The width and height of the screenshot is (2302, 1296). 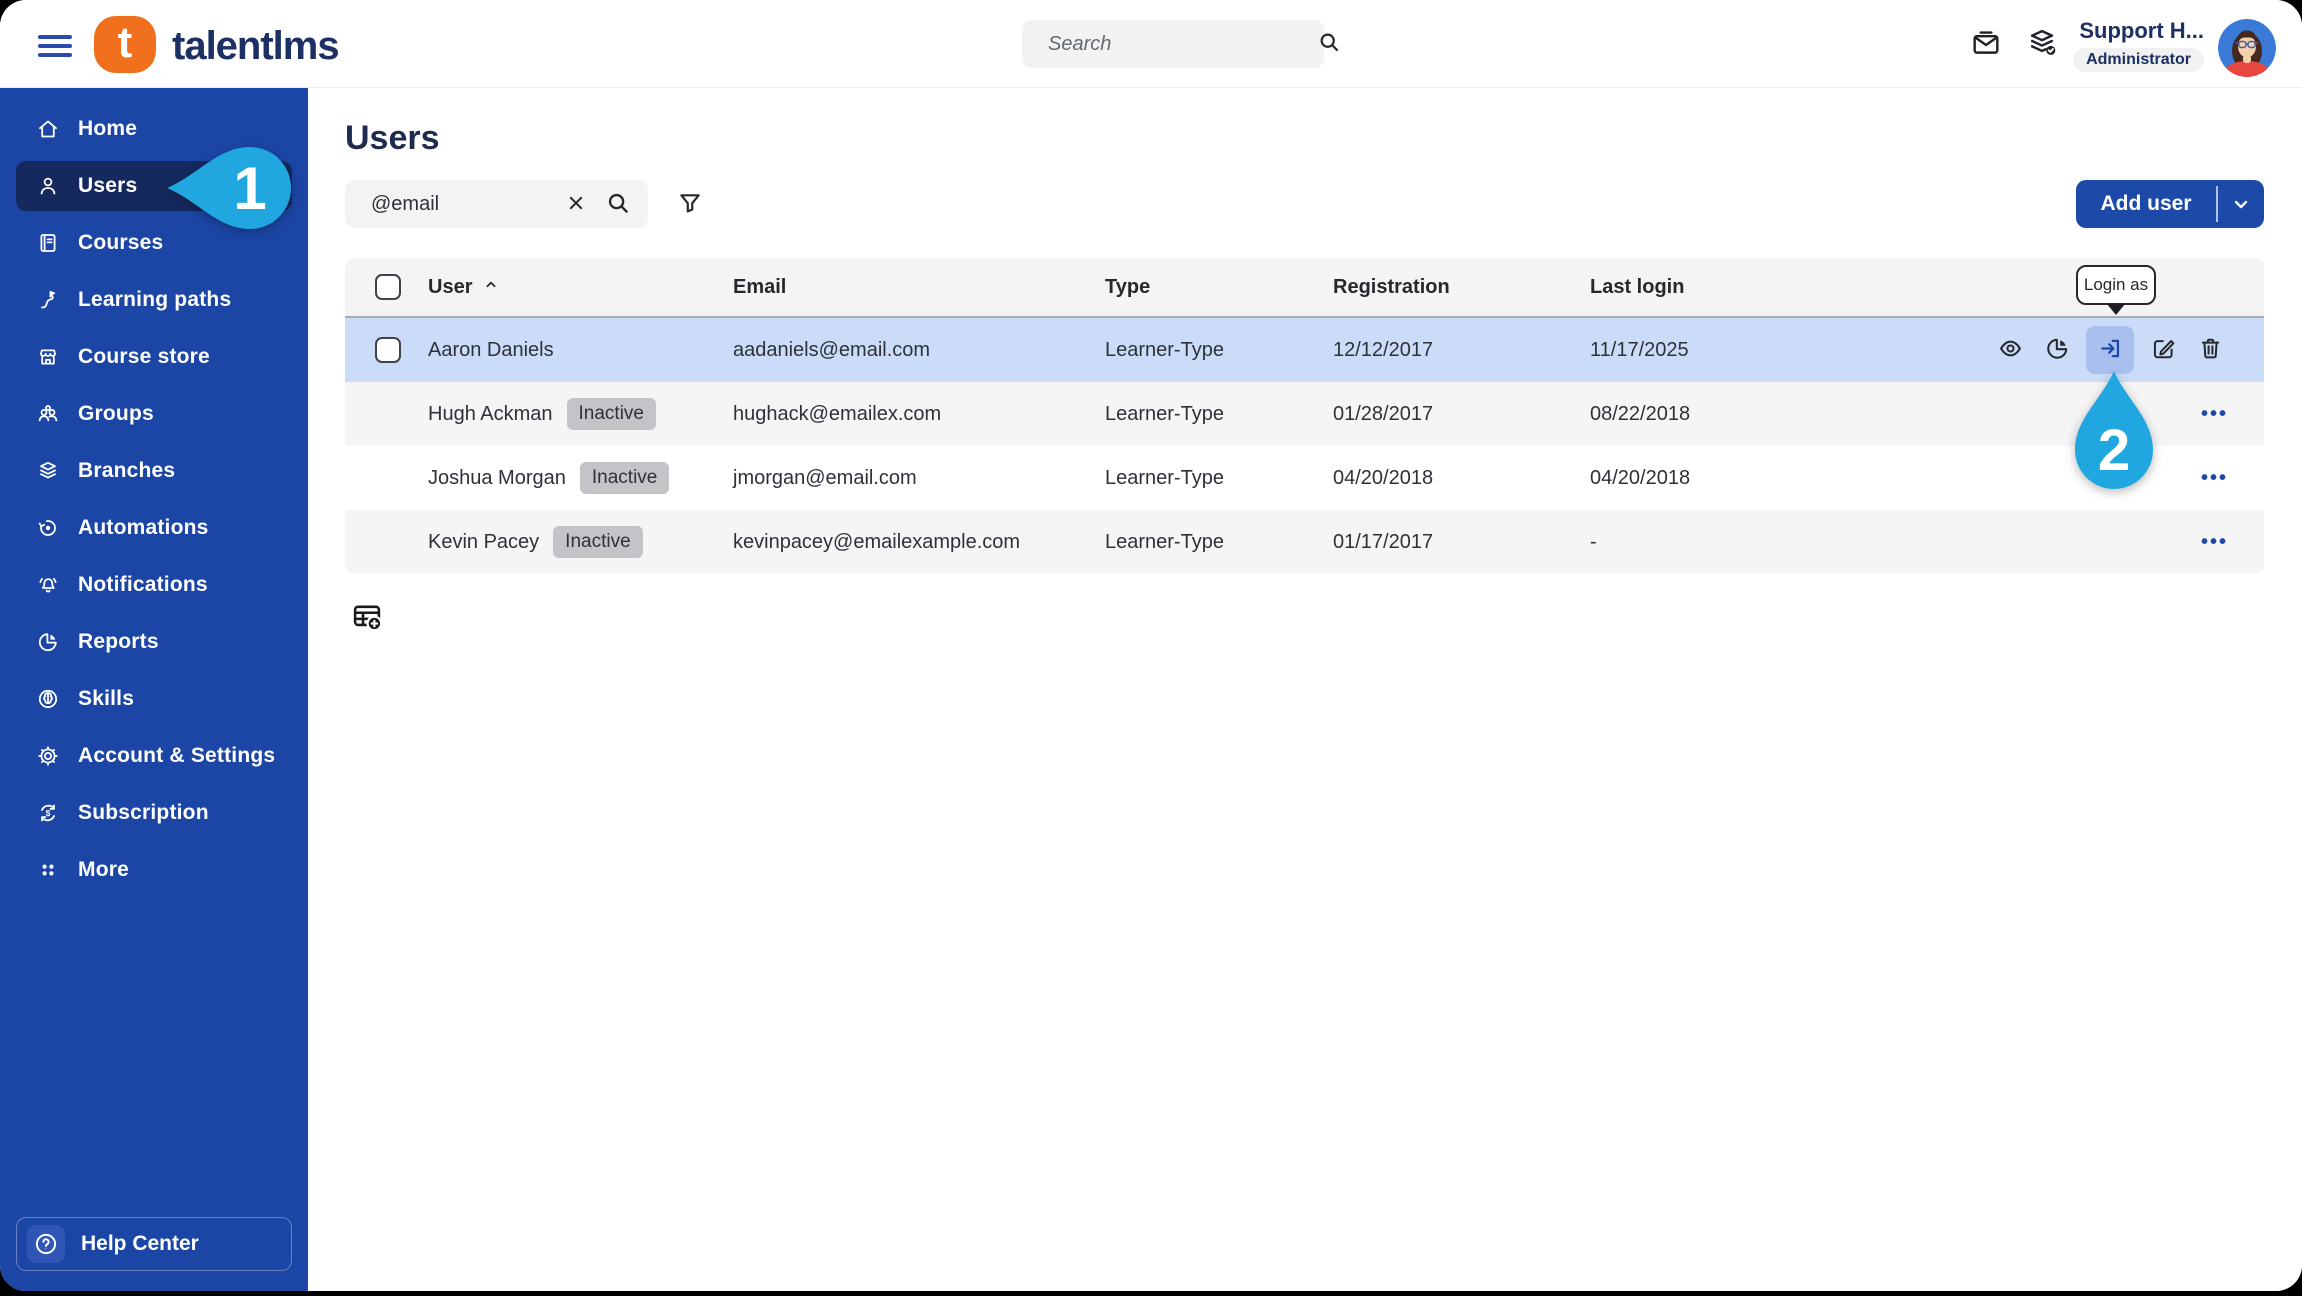 What do you see at coordinates (48, 186) in the screenshot?
I see `users-icon` at bounding box center [48, 186].